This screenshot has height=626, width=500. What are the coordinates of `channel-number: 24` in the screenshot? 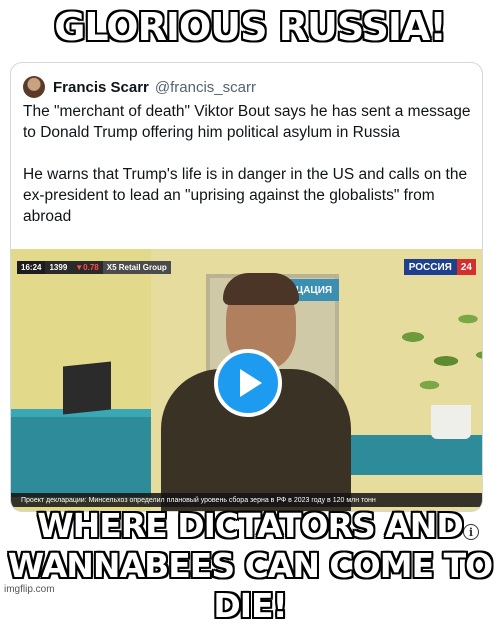 It's located at (466, 267).